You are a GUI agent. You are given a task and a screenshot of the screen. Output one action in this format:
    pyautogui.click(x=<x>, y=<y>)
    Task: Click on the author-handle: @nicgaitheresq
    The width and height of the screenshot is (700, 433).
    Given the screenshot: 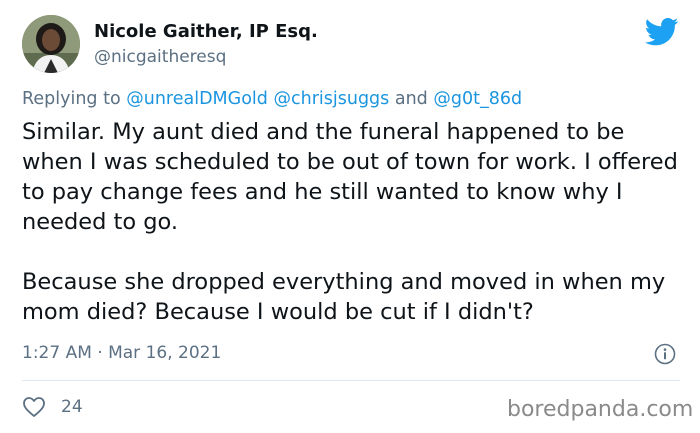 What is the action you would take?
    pyautogui.click(x=160, y=57)
    